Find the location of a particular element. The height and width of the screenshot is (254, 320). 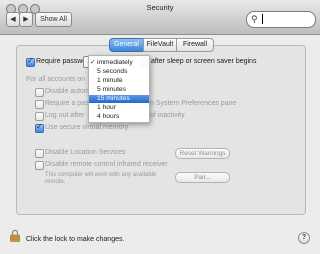

menu-item-15-minutes: 15 minutes is located at coordinates (119, 99).